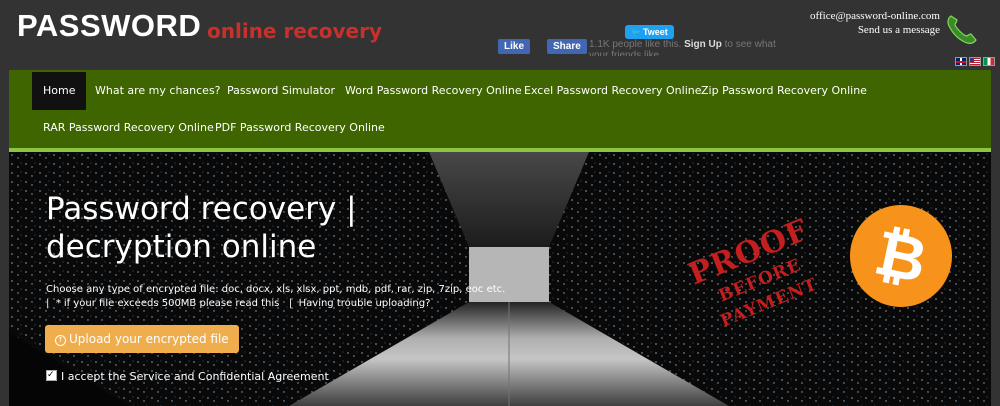  What do you see at coordinates (60, 340) in the screenshot?
I see `upload-arrow-icon: ↑` at bounding box center [60, 340].